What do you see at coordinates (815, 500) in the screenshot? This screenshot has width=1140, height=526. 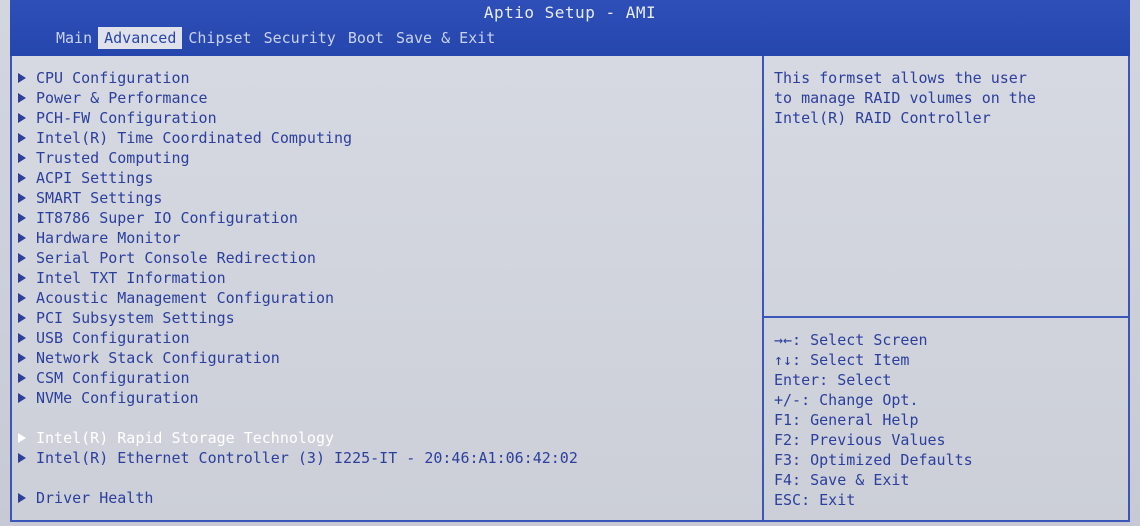 I see `key-hint-esc: ESC: Exit` at bounding box center [815, 500].